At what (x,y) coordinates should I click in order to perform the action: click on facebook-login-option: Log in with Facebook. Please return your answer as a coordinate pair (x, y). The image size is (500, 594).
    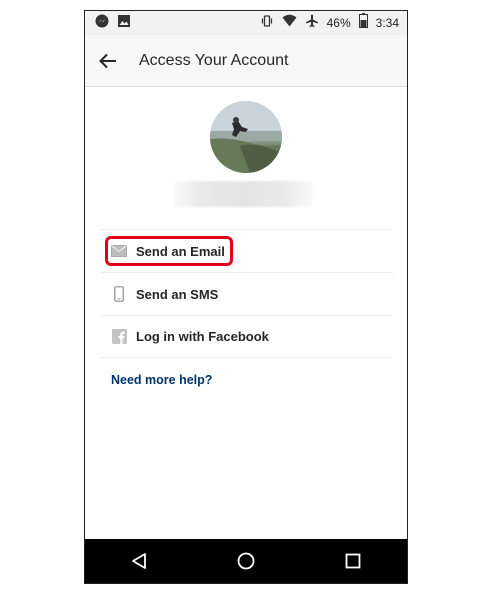
    Looking at the image, I should click on (247, 336).